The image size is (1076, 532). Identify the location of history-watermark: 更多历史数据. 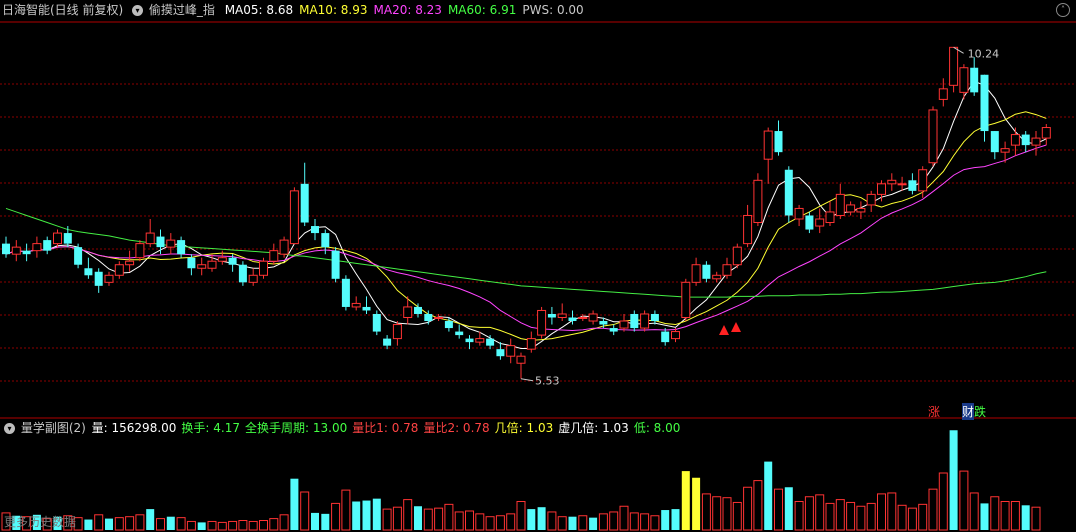
(40, 521).